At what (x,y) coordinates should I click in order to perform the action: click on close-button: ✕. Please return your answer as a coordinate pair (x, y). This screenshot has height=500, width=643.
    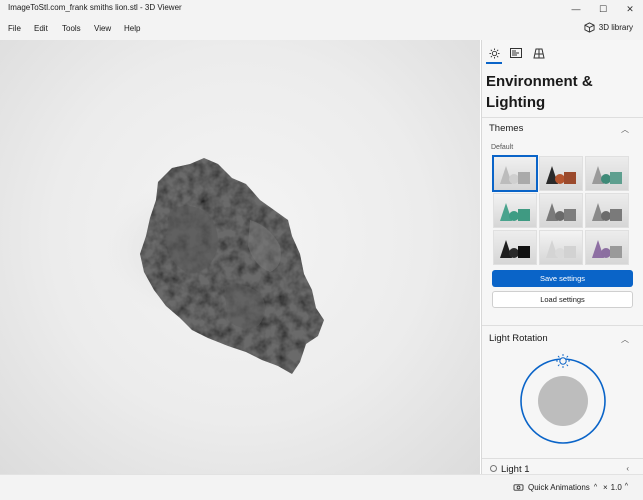
    Looking at the image, I should click on (630, 9).